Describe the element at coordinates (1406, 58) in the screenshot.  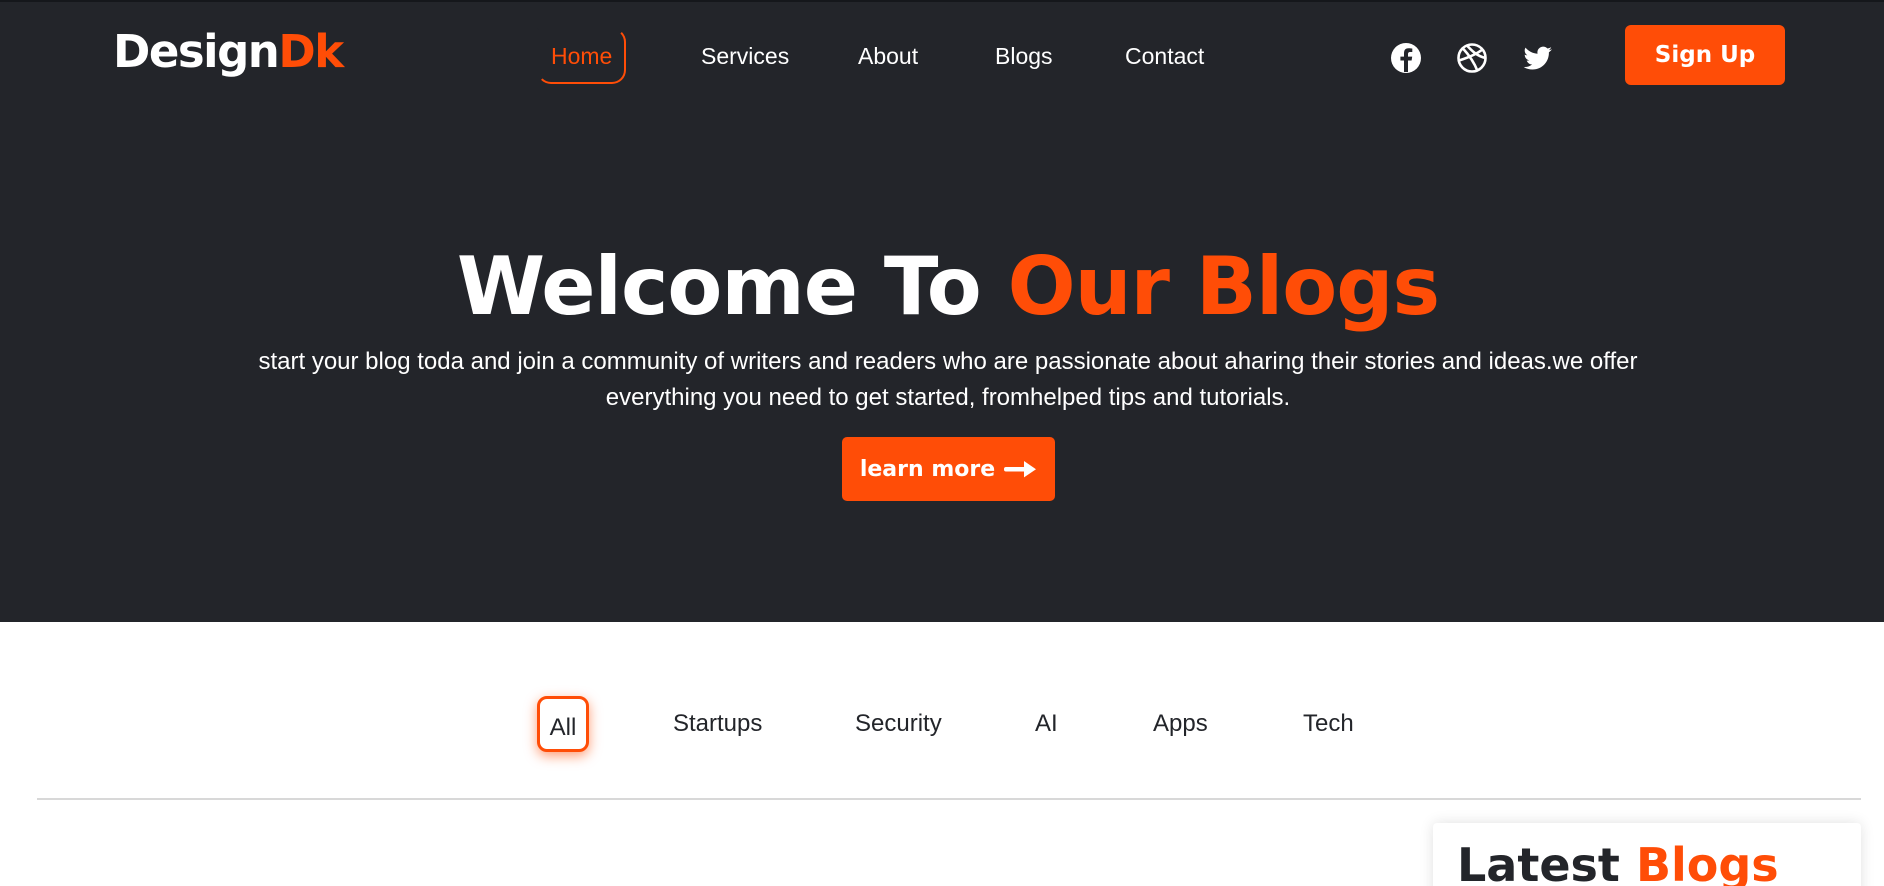
I see `facebook-icon` at that location.